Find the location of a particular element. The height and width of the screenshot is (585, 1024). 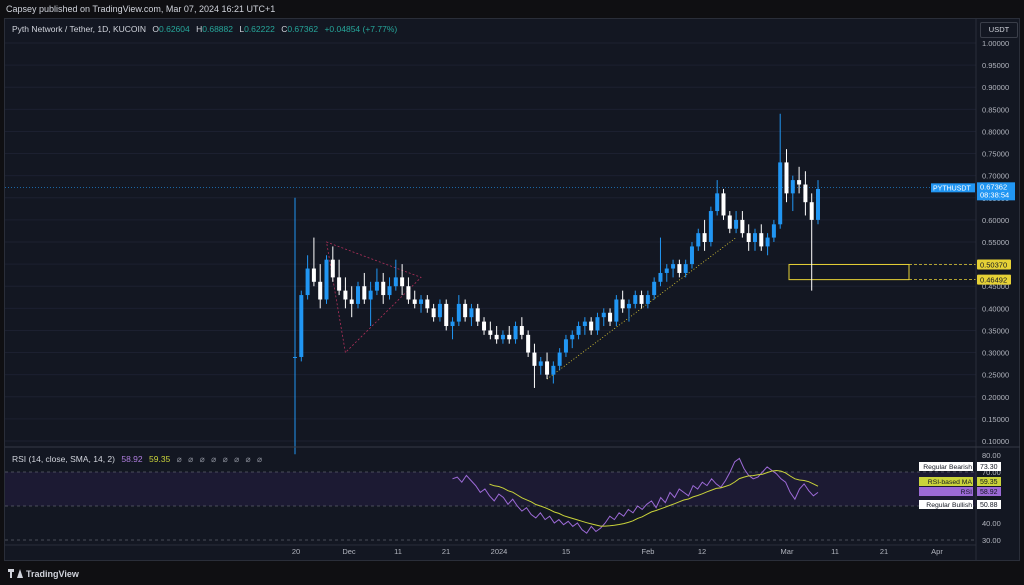

currency-selector: USDT is located at coordinates (999, 30).